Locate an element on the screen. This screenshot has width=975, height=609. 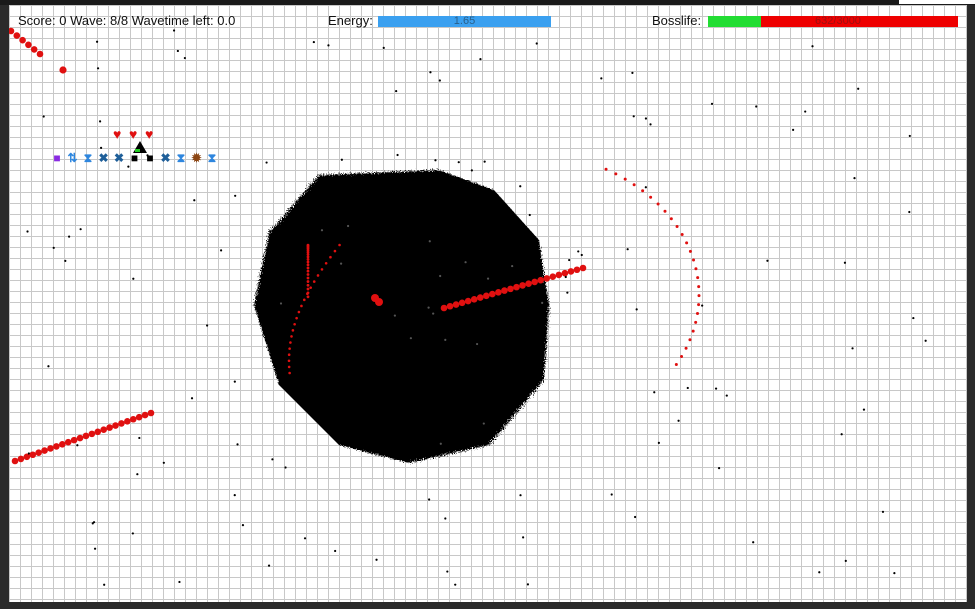
heart-icon: ♥ is located at coordinates (149, 134).